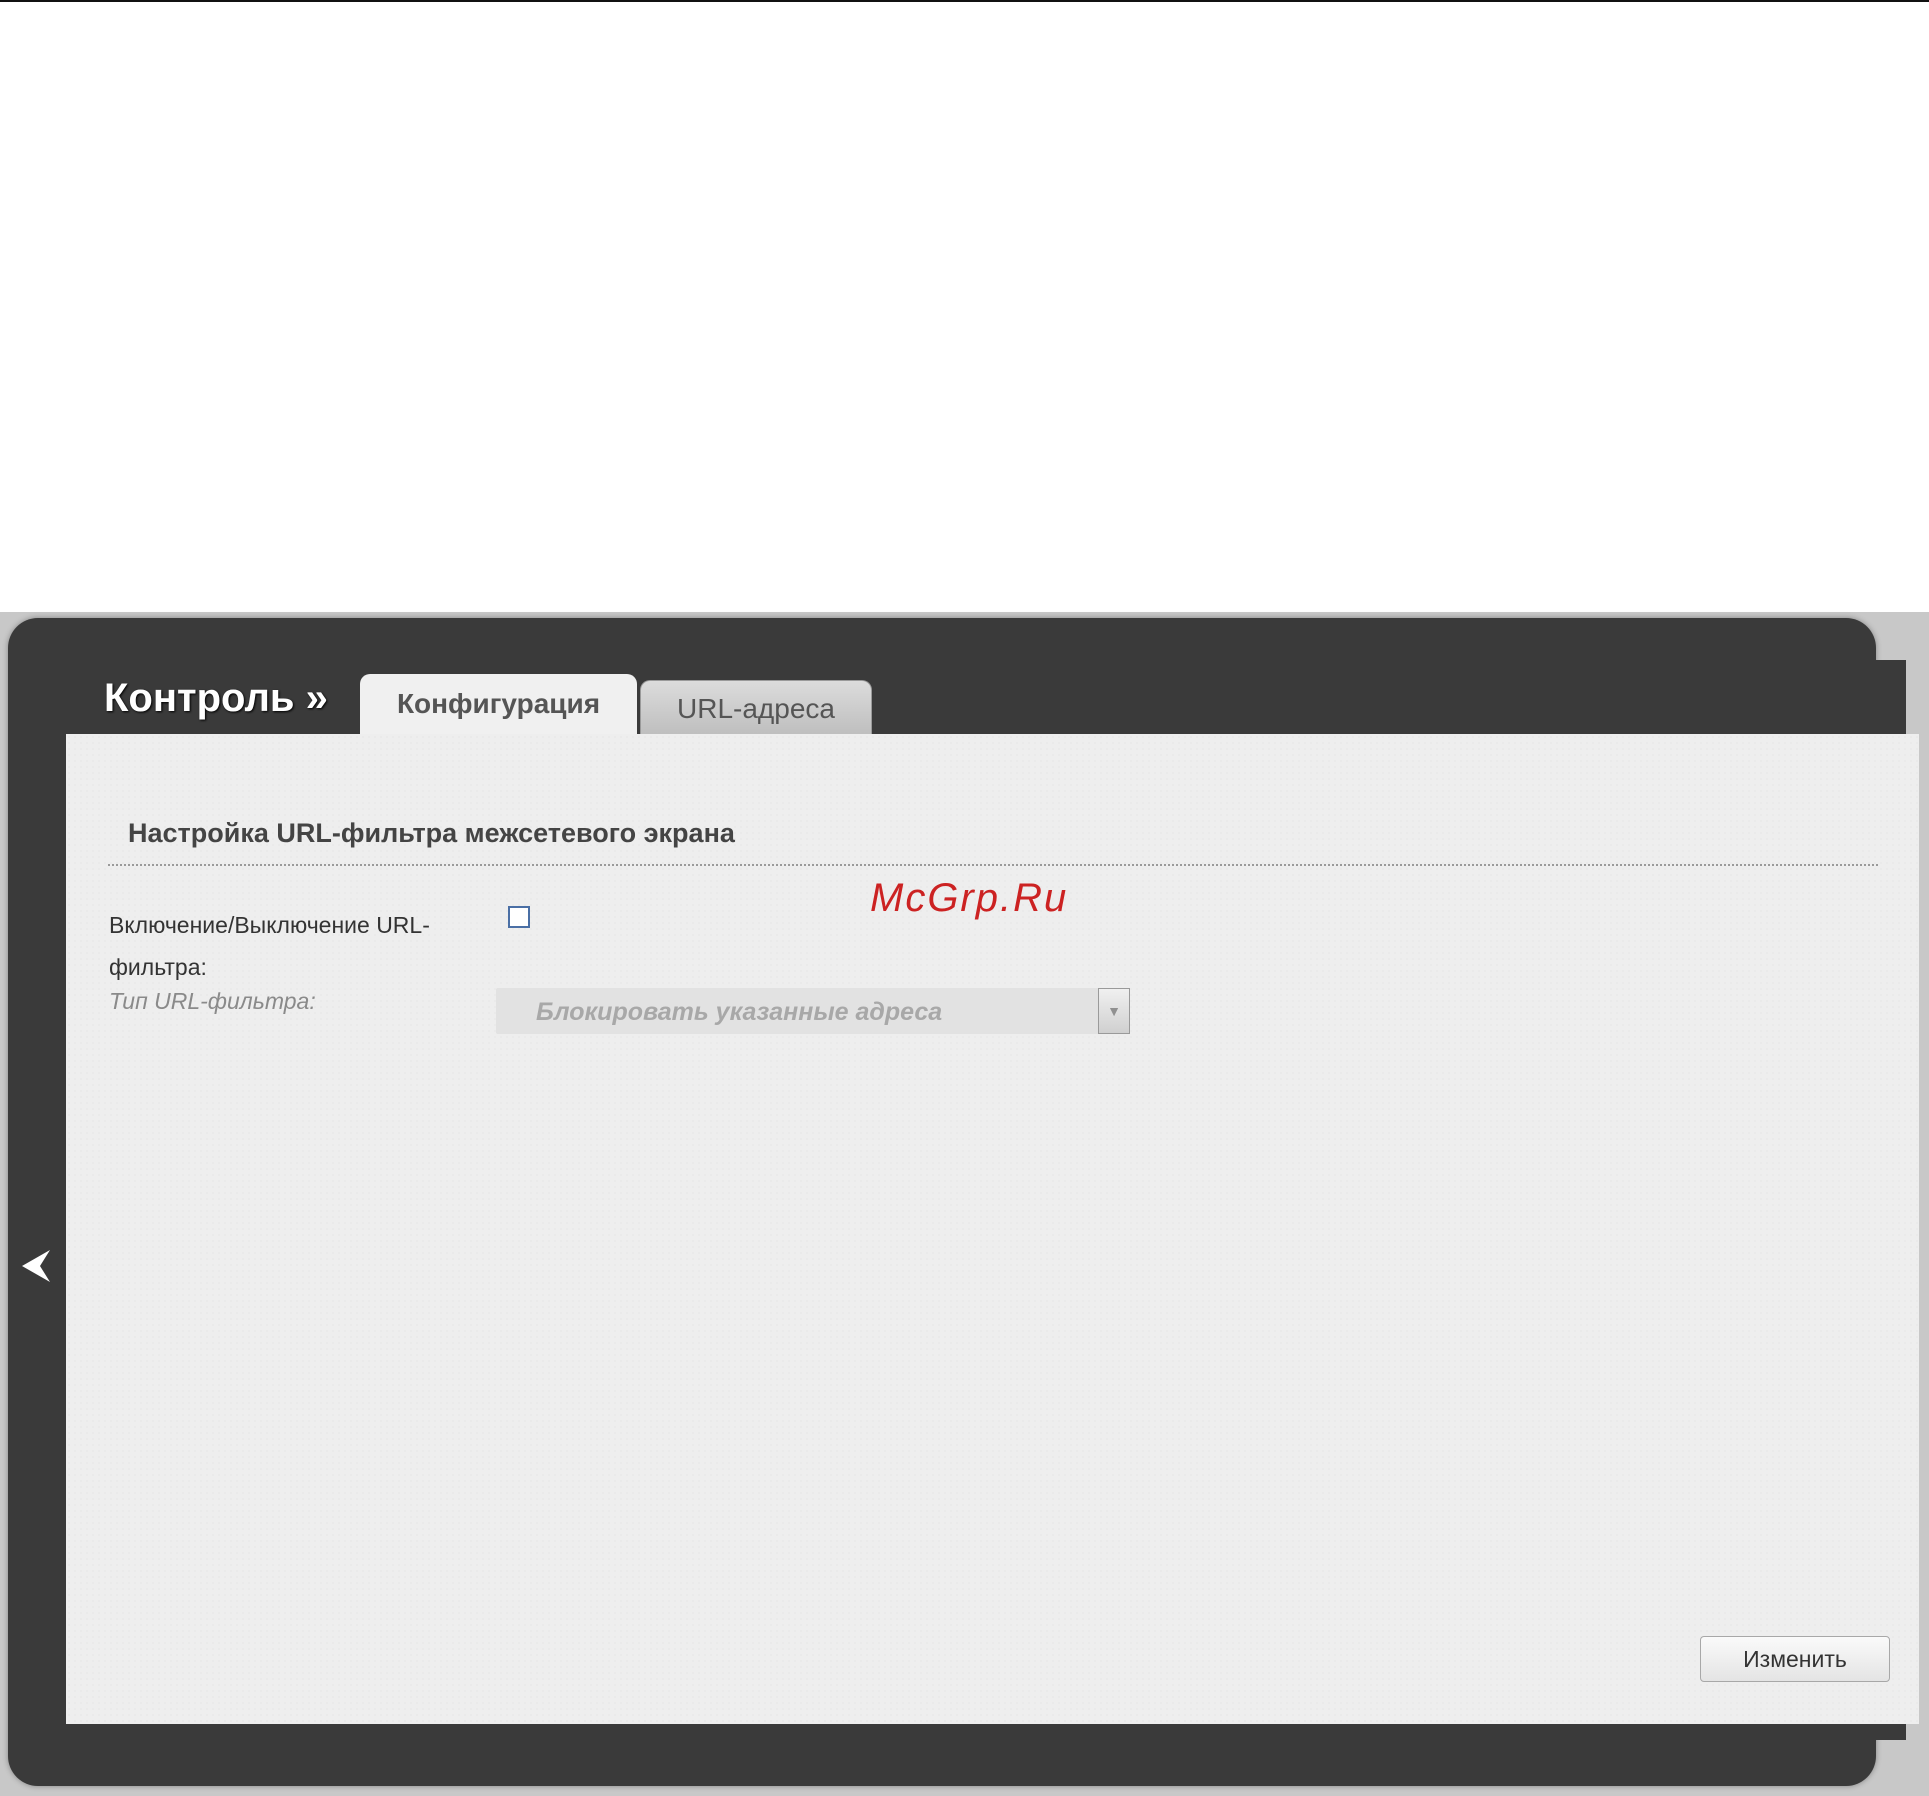 The image size is (1929, 1796). Describe the element at coordinates (36, 1266) in the screenshot. I see `back-arrow-icon` at that location.